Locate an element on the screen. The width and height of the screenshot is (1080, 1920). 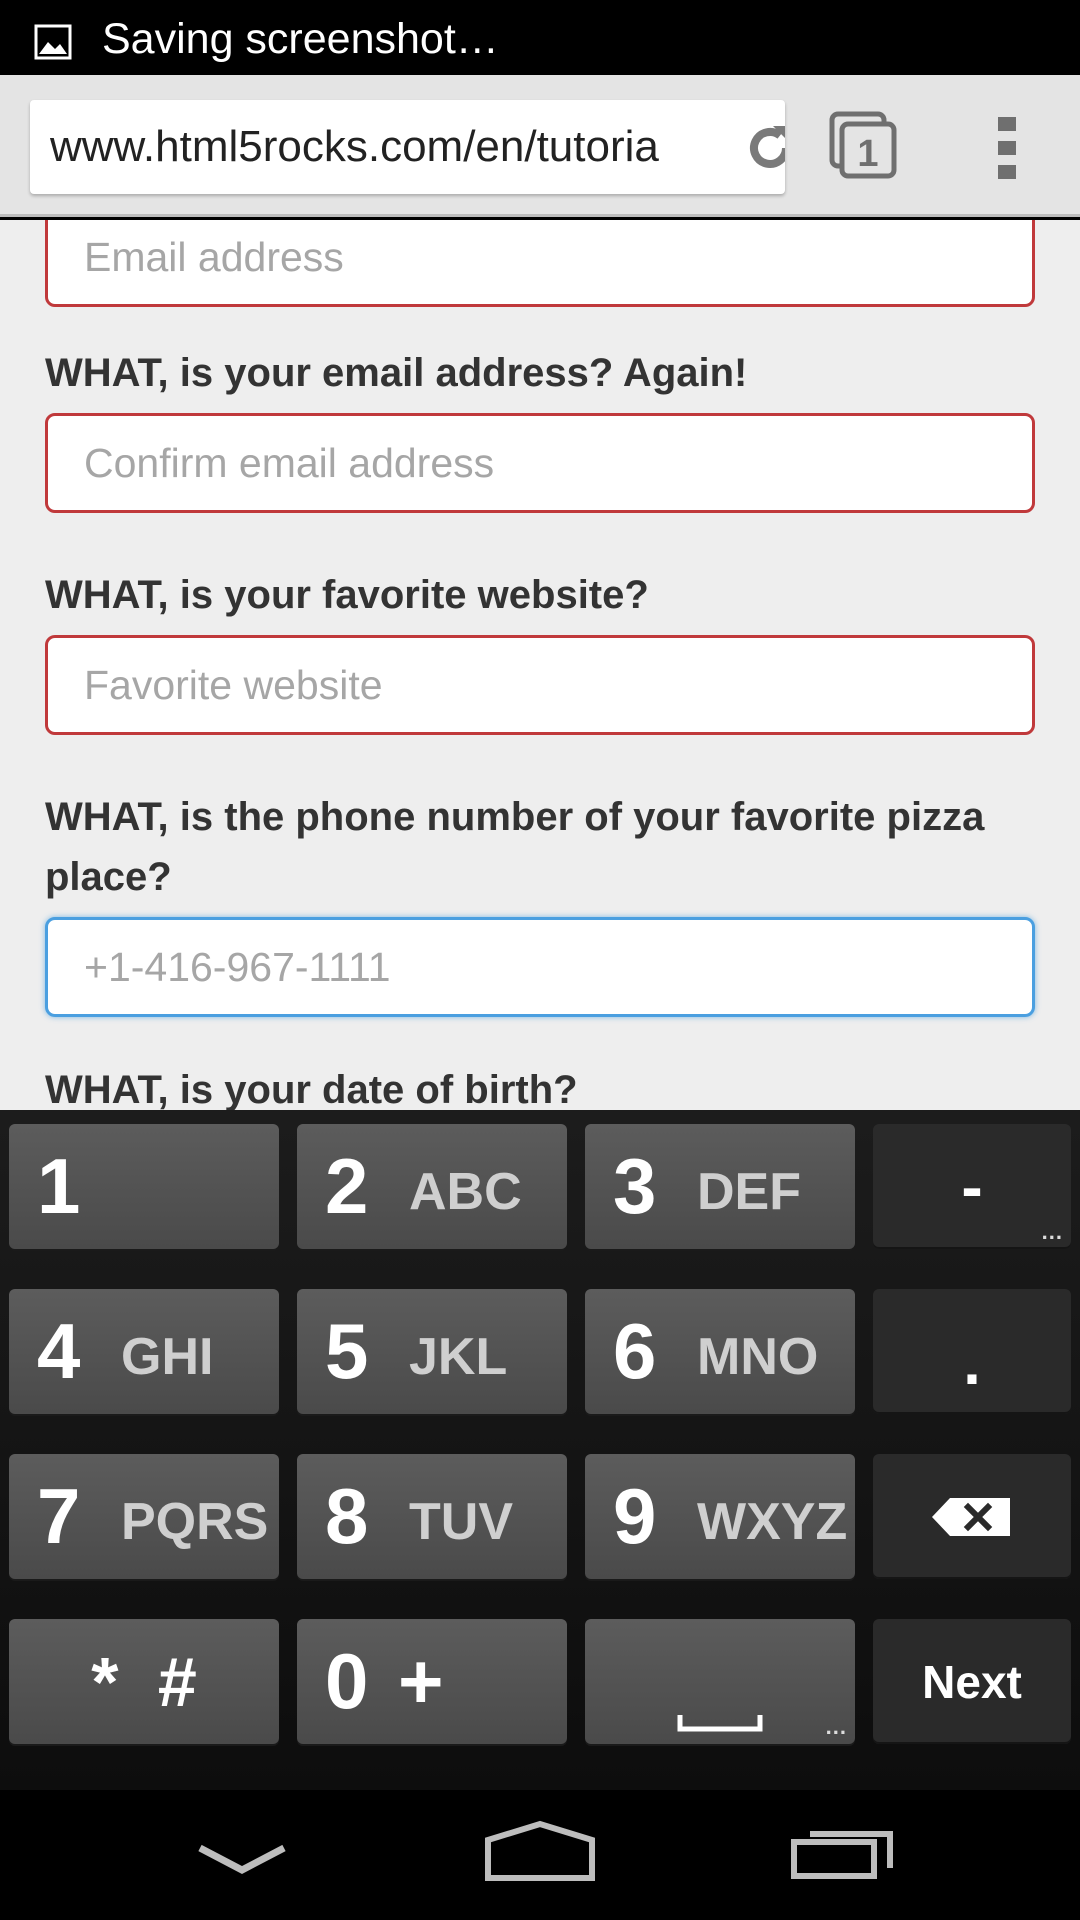
space-icon is located at coordinates (720, 1723).